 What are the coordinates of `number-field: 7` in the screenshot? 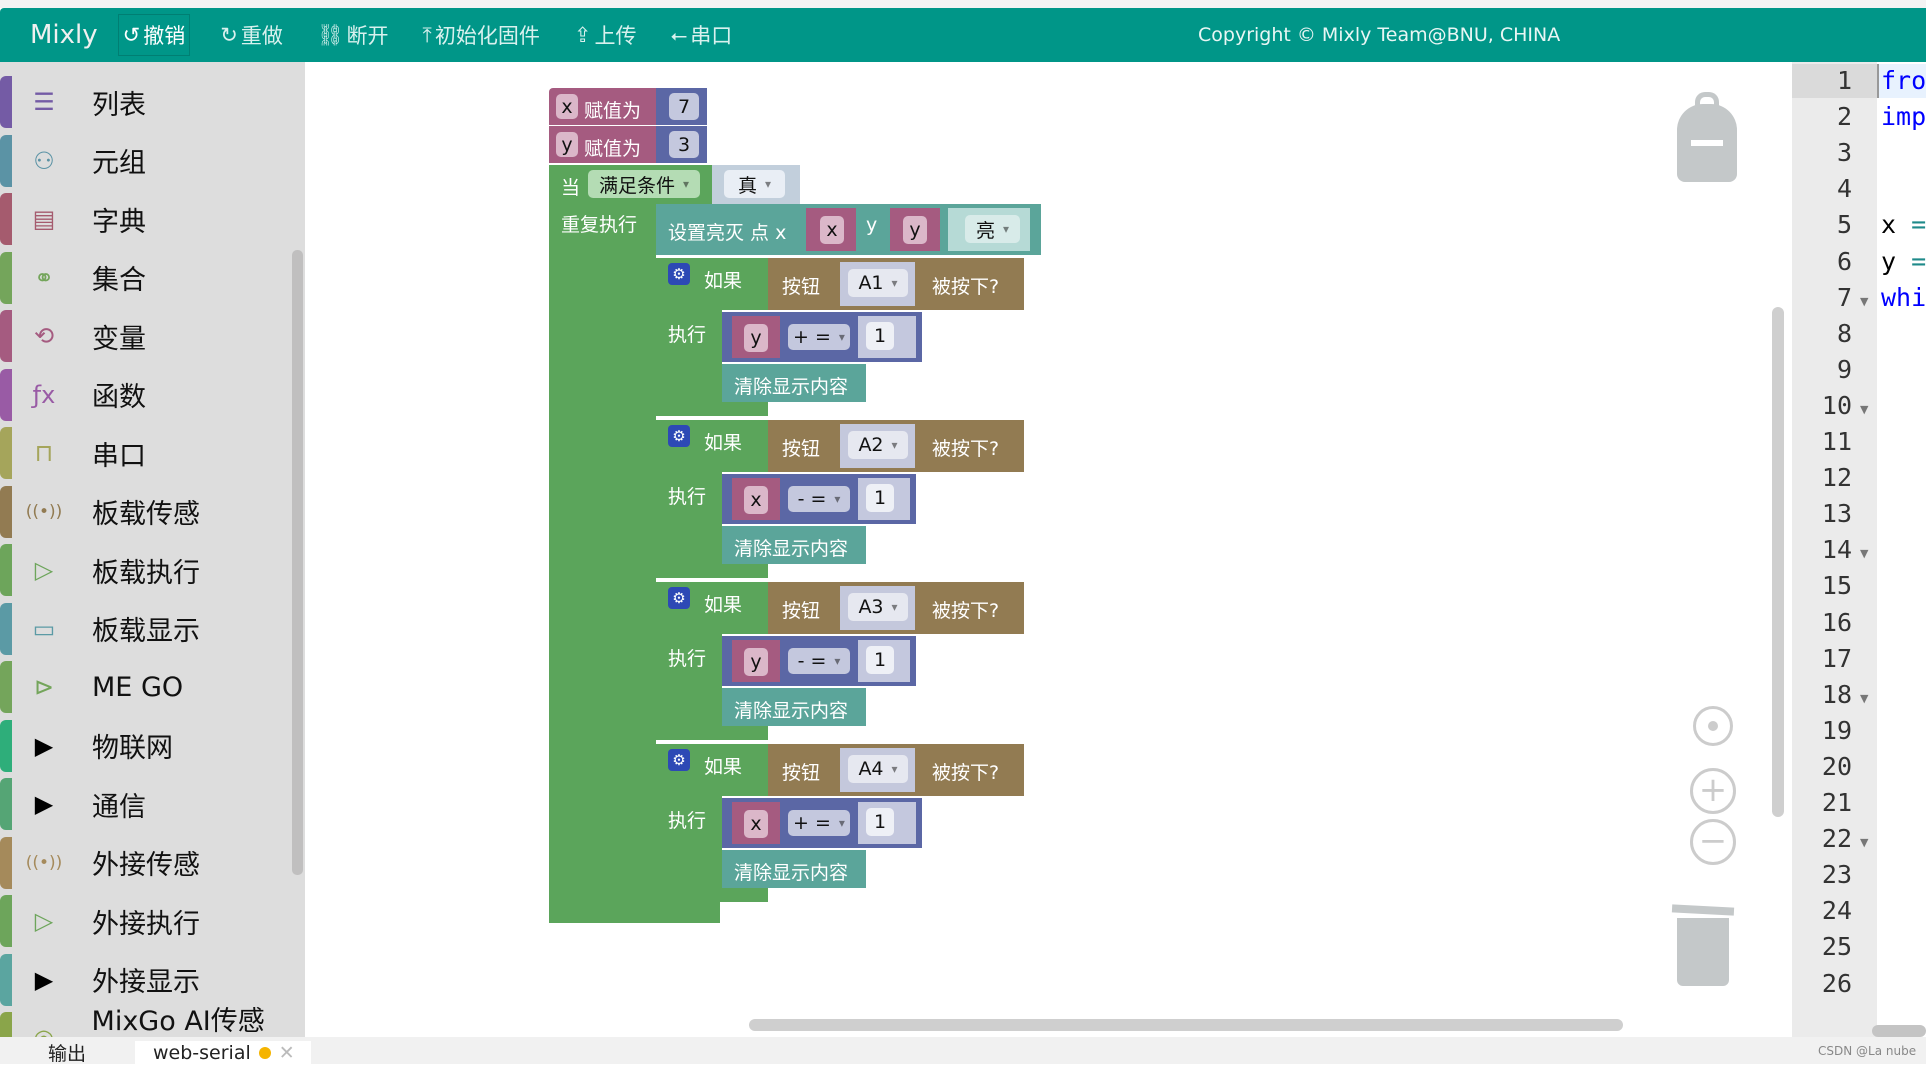 It's located at (684, 106).